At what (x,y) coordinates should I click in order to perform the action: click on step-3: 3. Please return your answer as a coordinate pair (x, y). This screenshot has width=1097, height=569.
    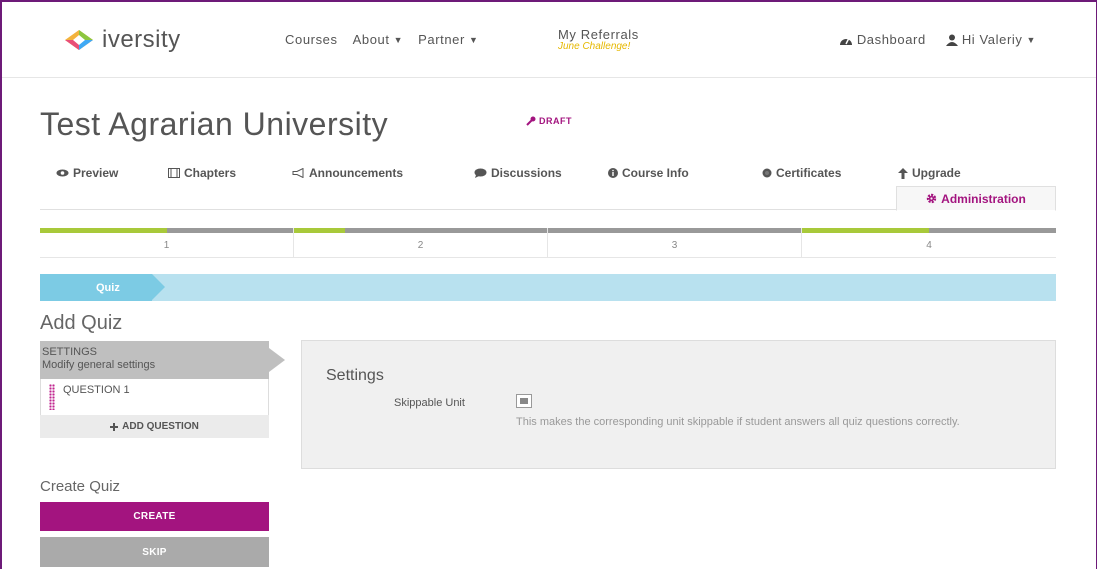
    Looking at the image, I should click on (675, 243).